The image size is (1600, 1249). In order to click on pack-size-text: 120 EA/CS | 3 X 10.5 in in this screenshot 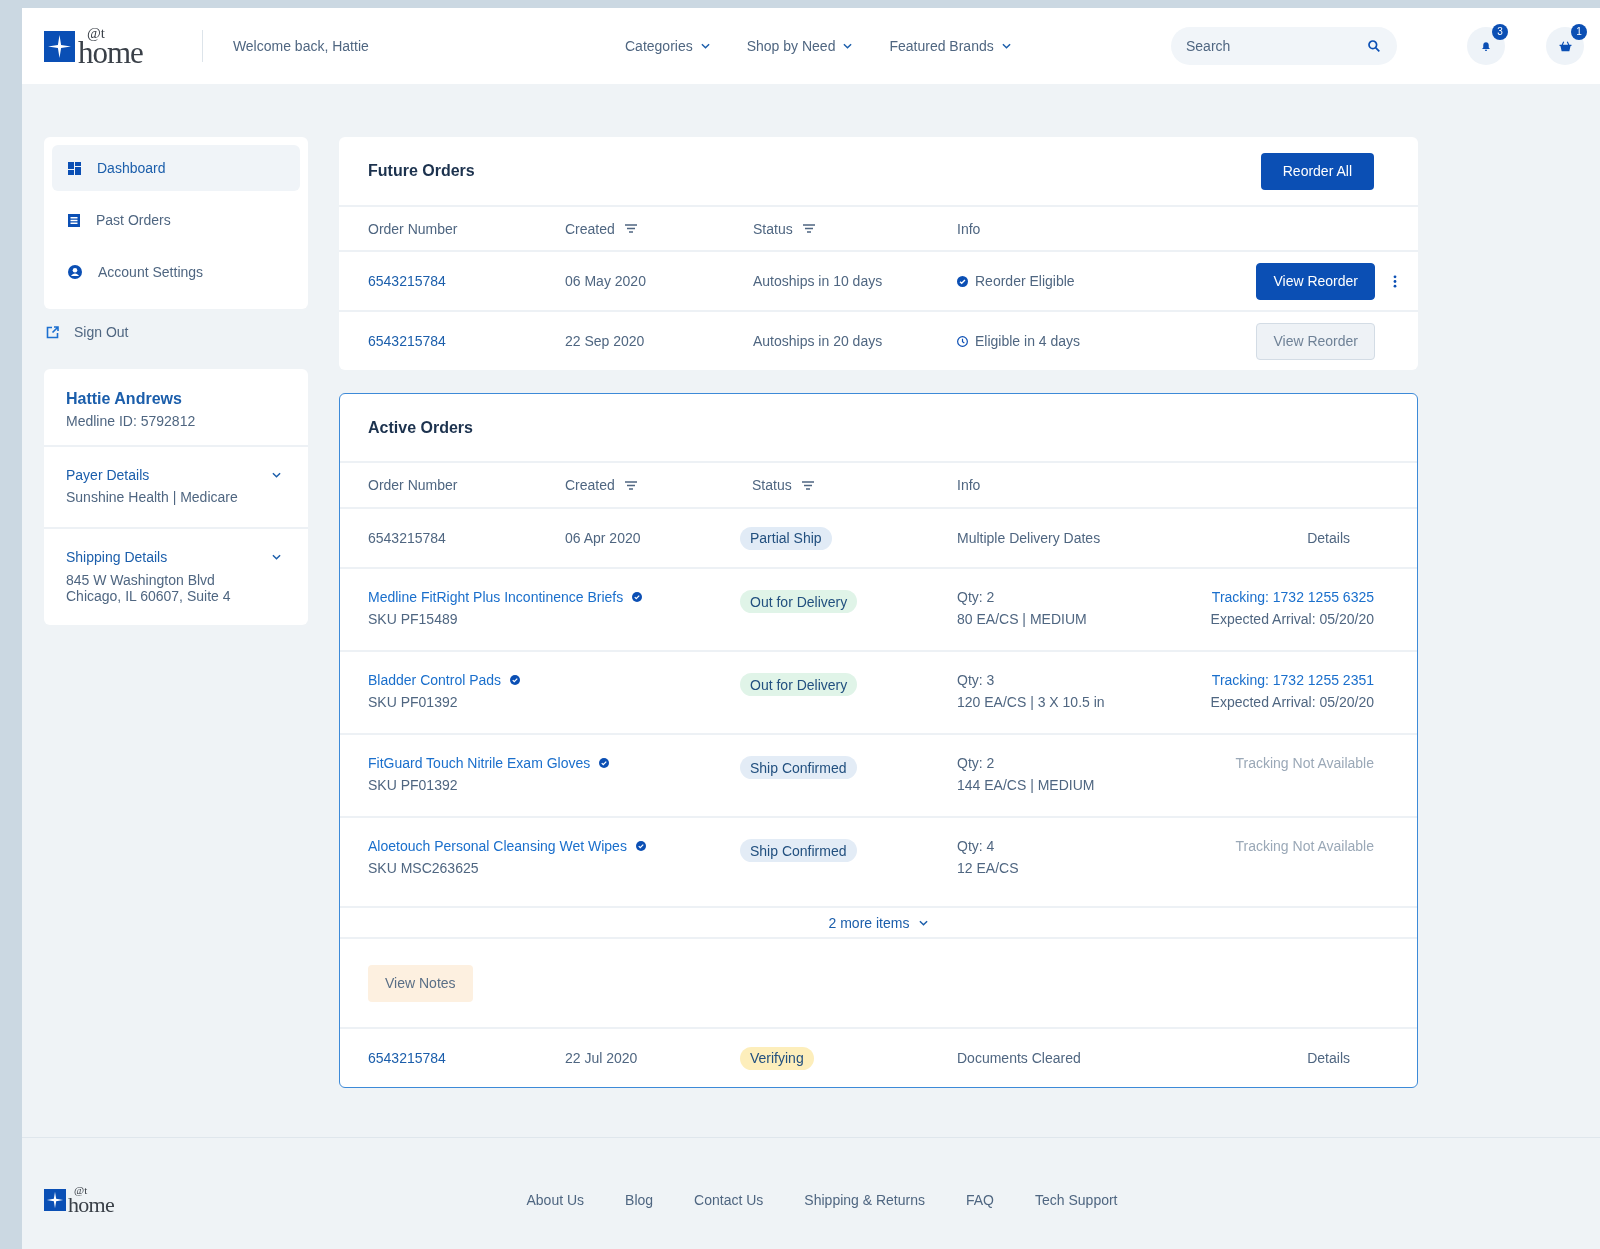, I will do `click(1031, 702)`.